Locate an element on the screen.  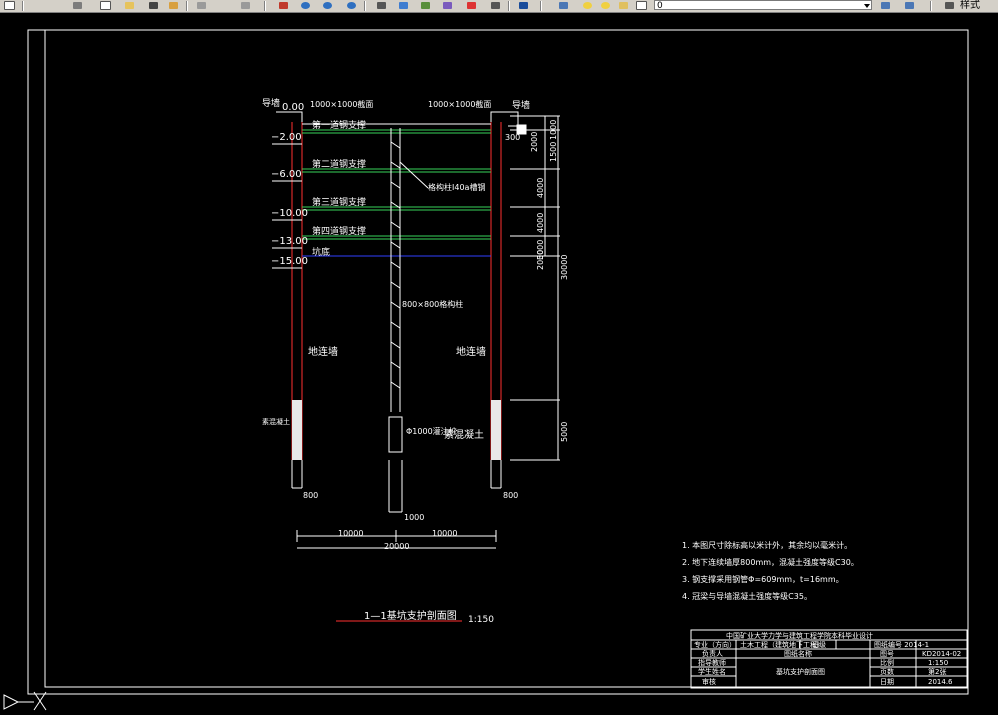
dim-300: 300 is located at coordinates (512, 137).